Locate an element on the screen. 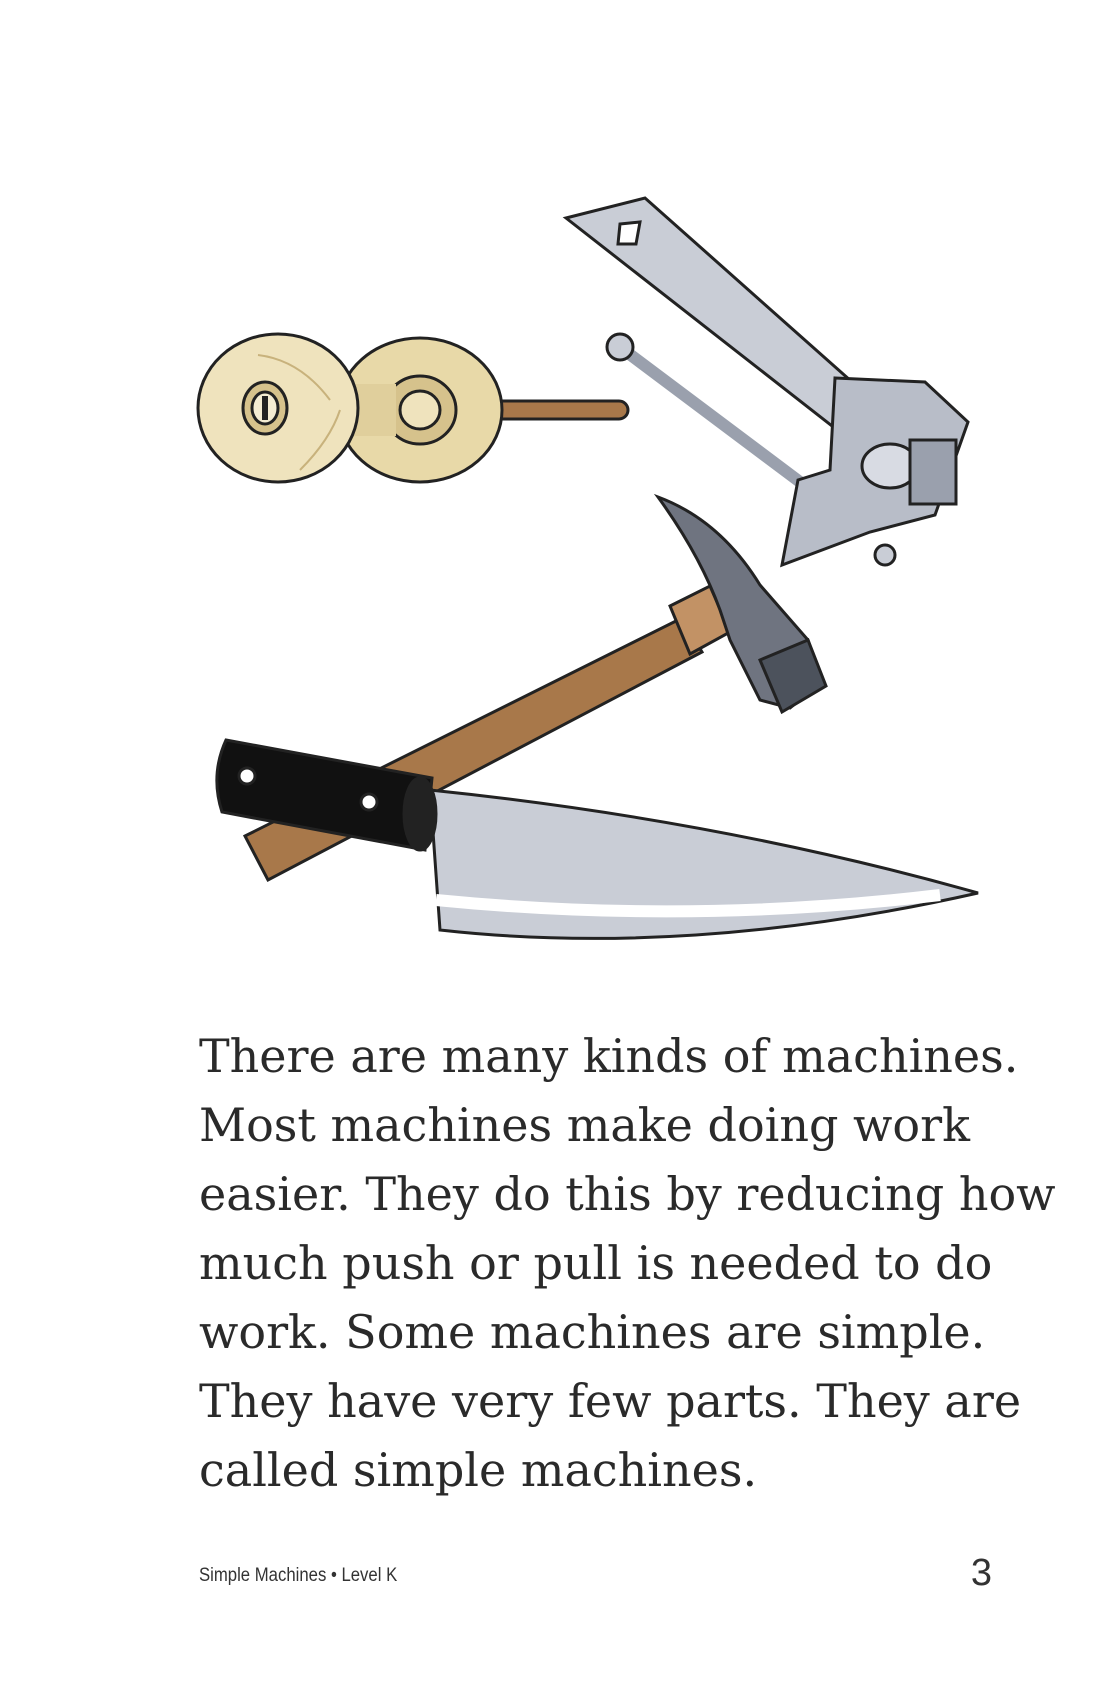 This screenshot has height=1700, width=1100. body-line: There are many kinds of machines. is located at coordinates (609, 1056).